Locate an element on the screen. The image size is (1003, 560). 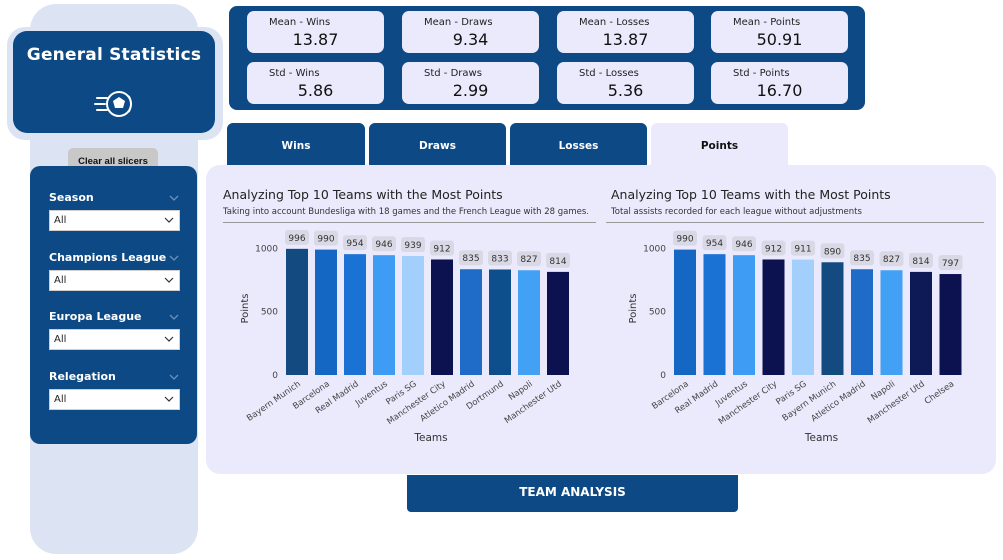
x-tick-label: Chelsea is located at coordinates (939, 393).